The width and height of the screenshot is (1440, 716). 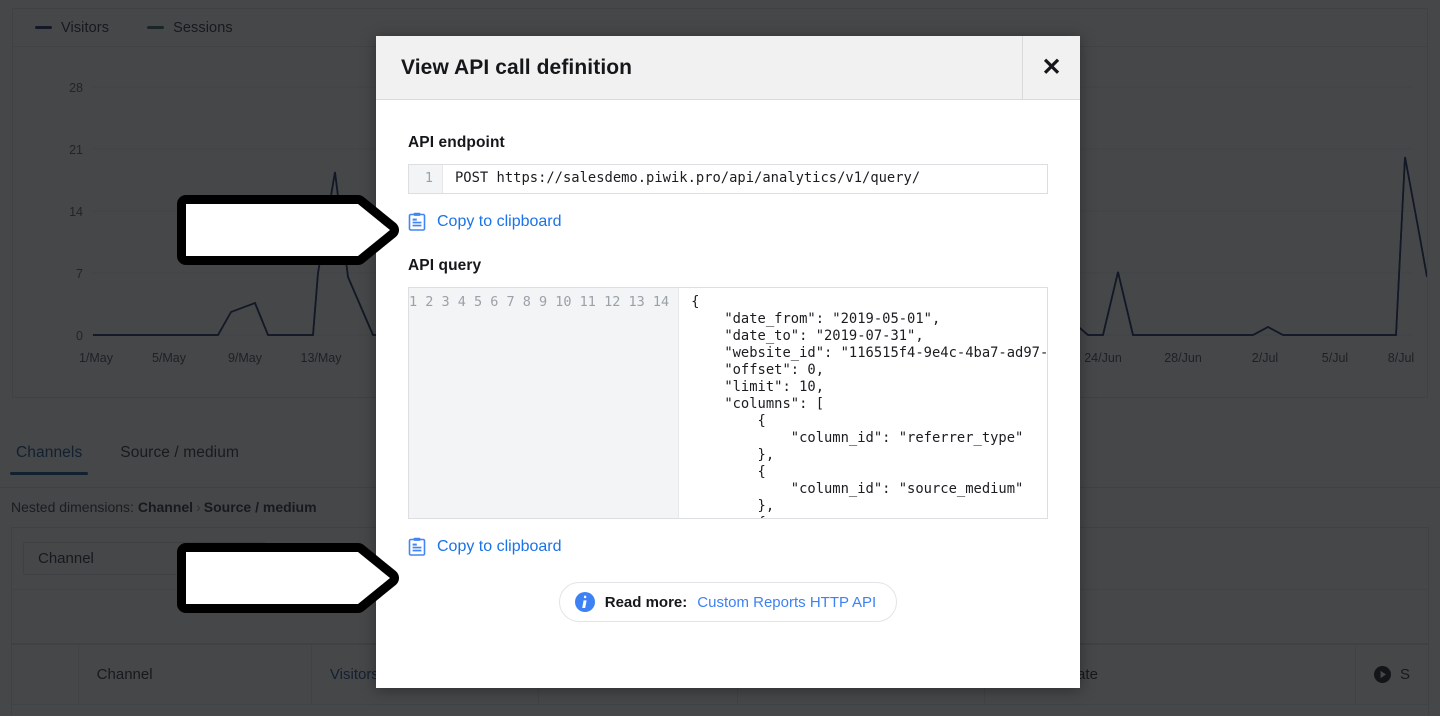 What do you see at coordinates (426, 179) in the screenshot?
I see `api-endpoint-line-numbers: 1` at bounding box center [426, 179].